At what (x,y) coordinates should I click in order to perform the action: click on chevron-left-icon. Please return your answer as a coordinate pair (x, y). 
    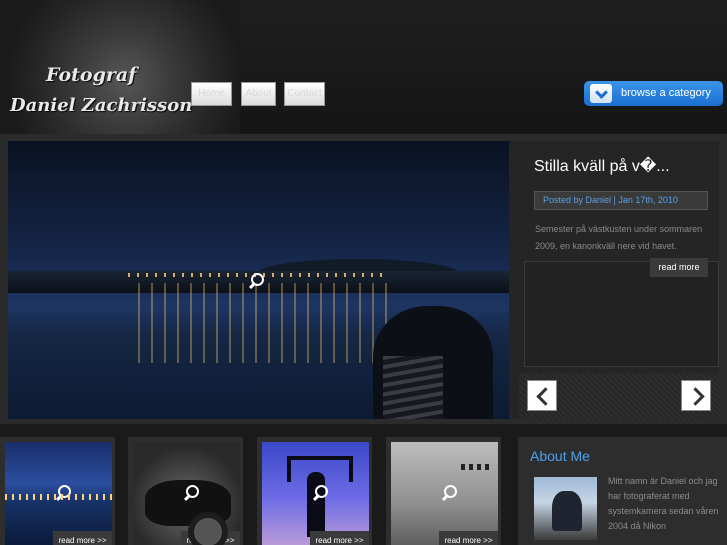
    Looking at the image, I should click on (542, 395).